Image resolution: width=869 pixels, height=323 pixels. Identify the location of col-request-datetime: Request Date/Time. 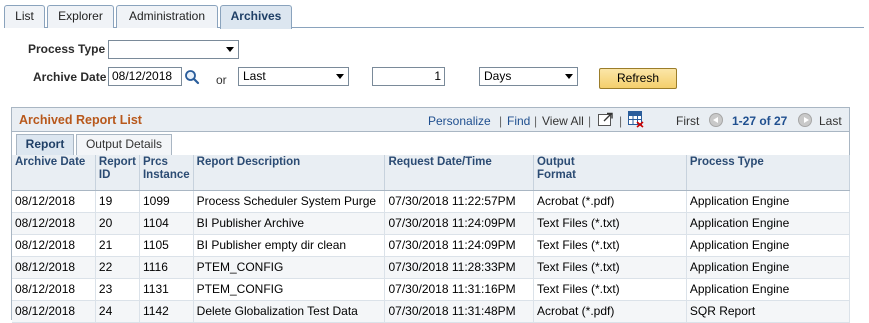
(459, 173).